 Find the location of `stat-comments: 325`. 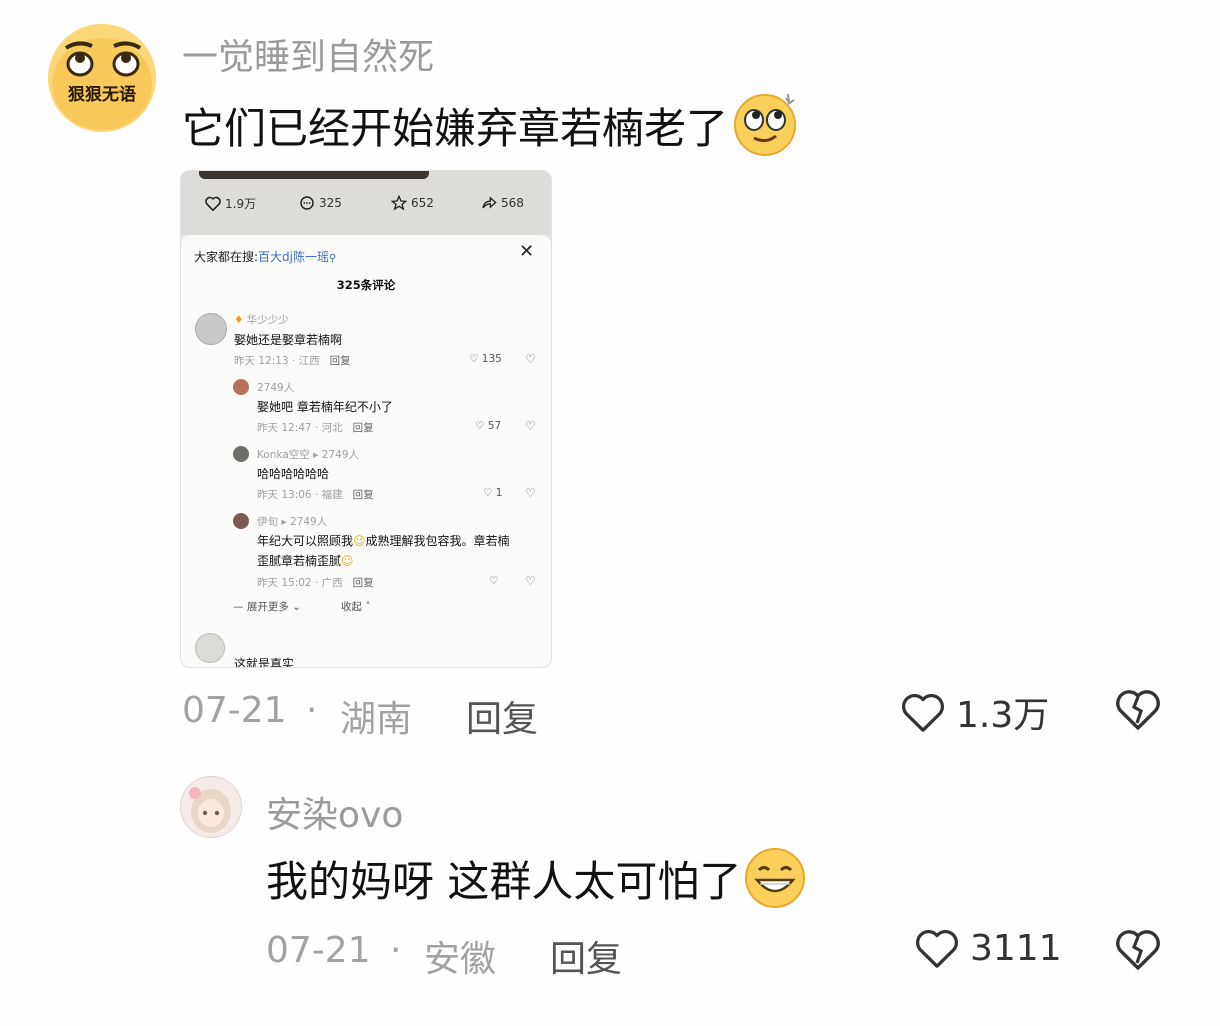

stat-comments: 325 is located at coordinates (320, 203).